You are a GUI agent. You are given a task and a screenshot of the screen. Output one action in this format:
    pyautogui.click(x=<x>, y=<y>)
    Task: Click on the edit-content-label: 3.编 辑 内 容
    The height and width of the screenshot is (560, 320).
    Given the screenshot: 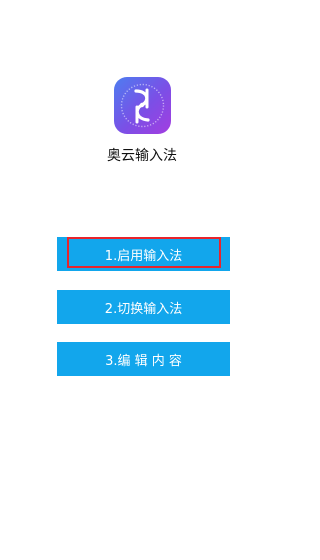 What is the action you would take?
    pyautogui.click(x=143, y=361)
    